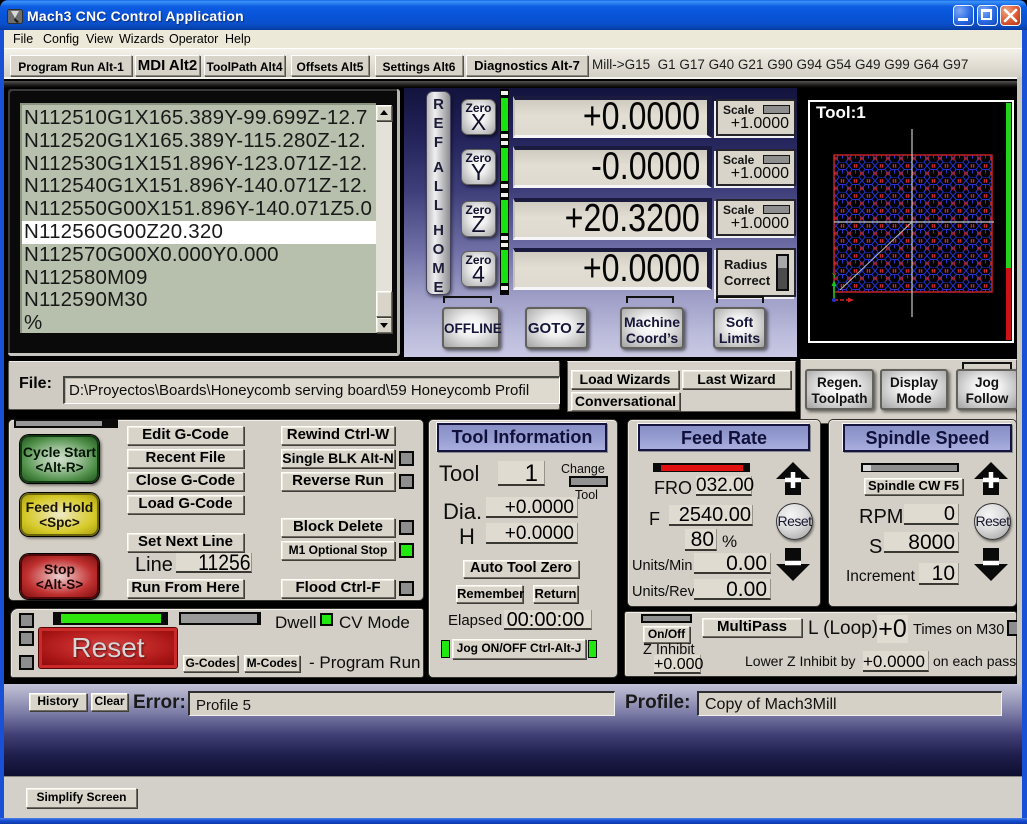  What do you see at coordinates (834, 276) in the screenshot?
I see `svg-text: Y` at bounding box center [834, 276].